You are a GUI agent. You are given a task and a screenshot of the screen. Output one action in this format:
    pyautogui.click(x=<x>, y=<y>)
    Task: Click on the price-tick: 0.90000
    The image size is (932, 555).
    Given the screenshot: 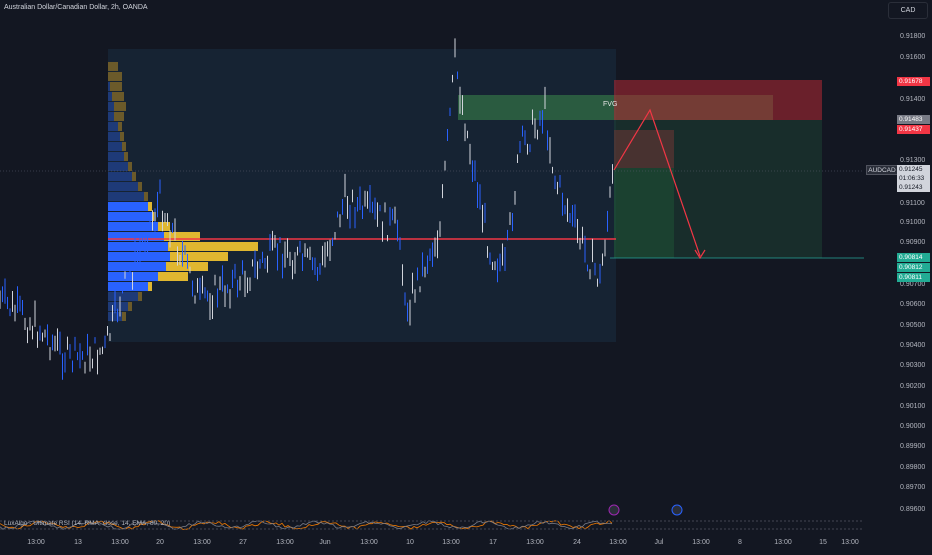 What is the action you would take?
    pyautogui.click(x=913, y=426)
    